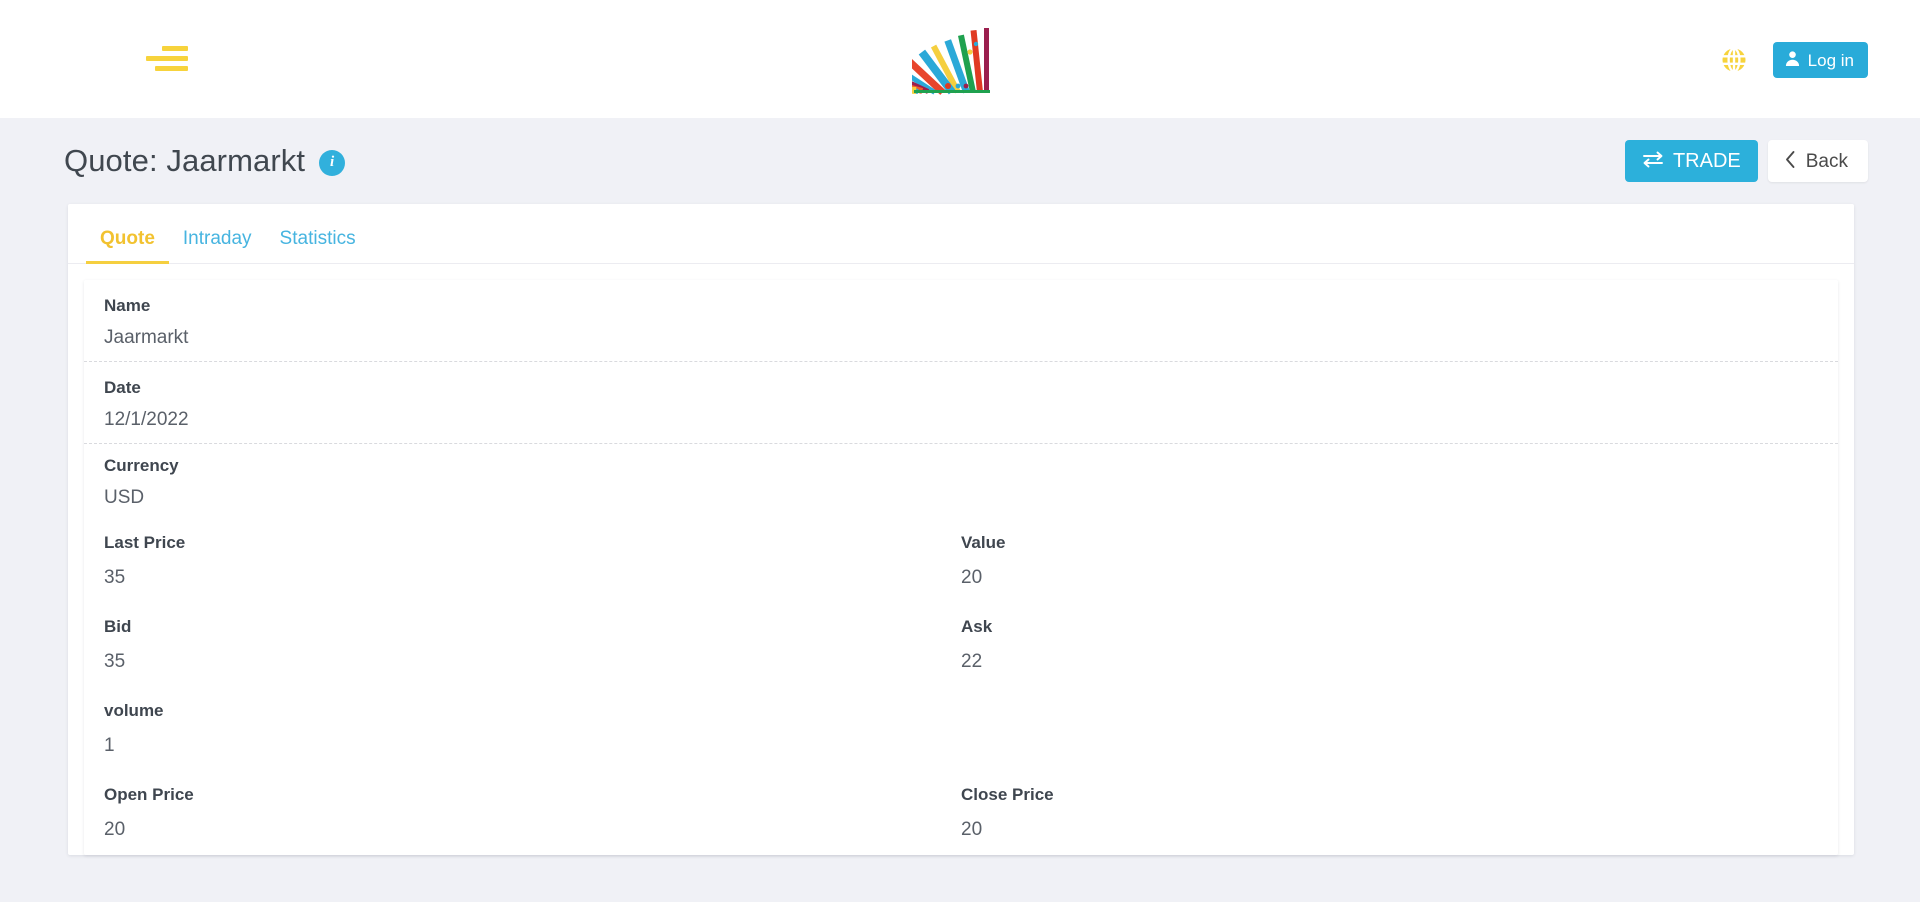 This screenshot has height=902, width=1920. What do you see at coordinates (532, 729) in the screenshot?
I see `field-volume: volume 1` at bounding box center [532, 729].